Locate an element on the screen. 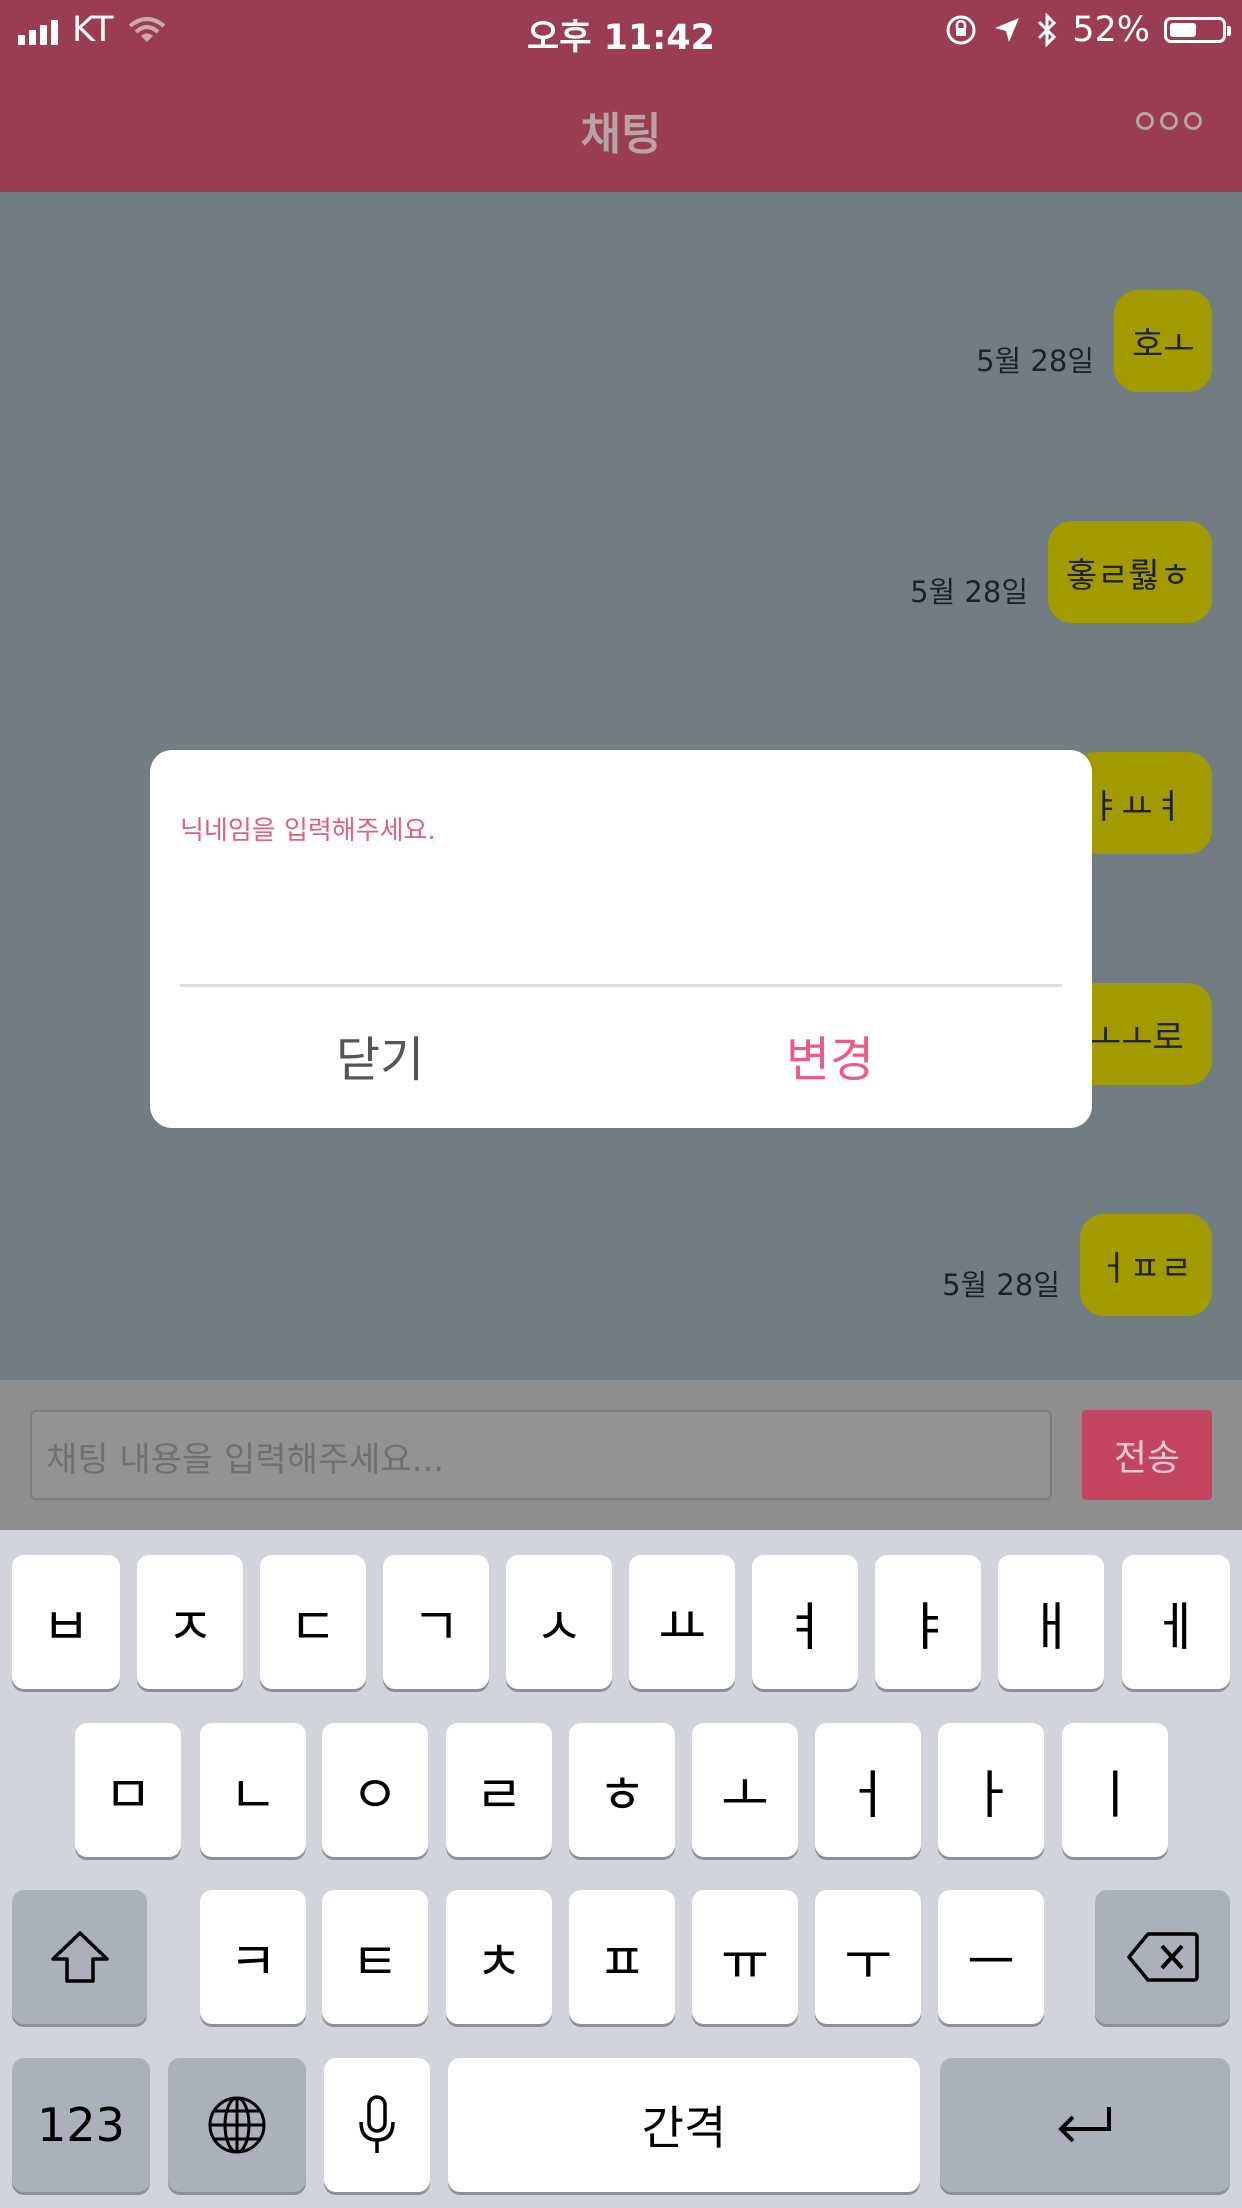 This screenshot has height=2208, width=1242. key: ㅜ is located at coordinates (868, 1957).